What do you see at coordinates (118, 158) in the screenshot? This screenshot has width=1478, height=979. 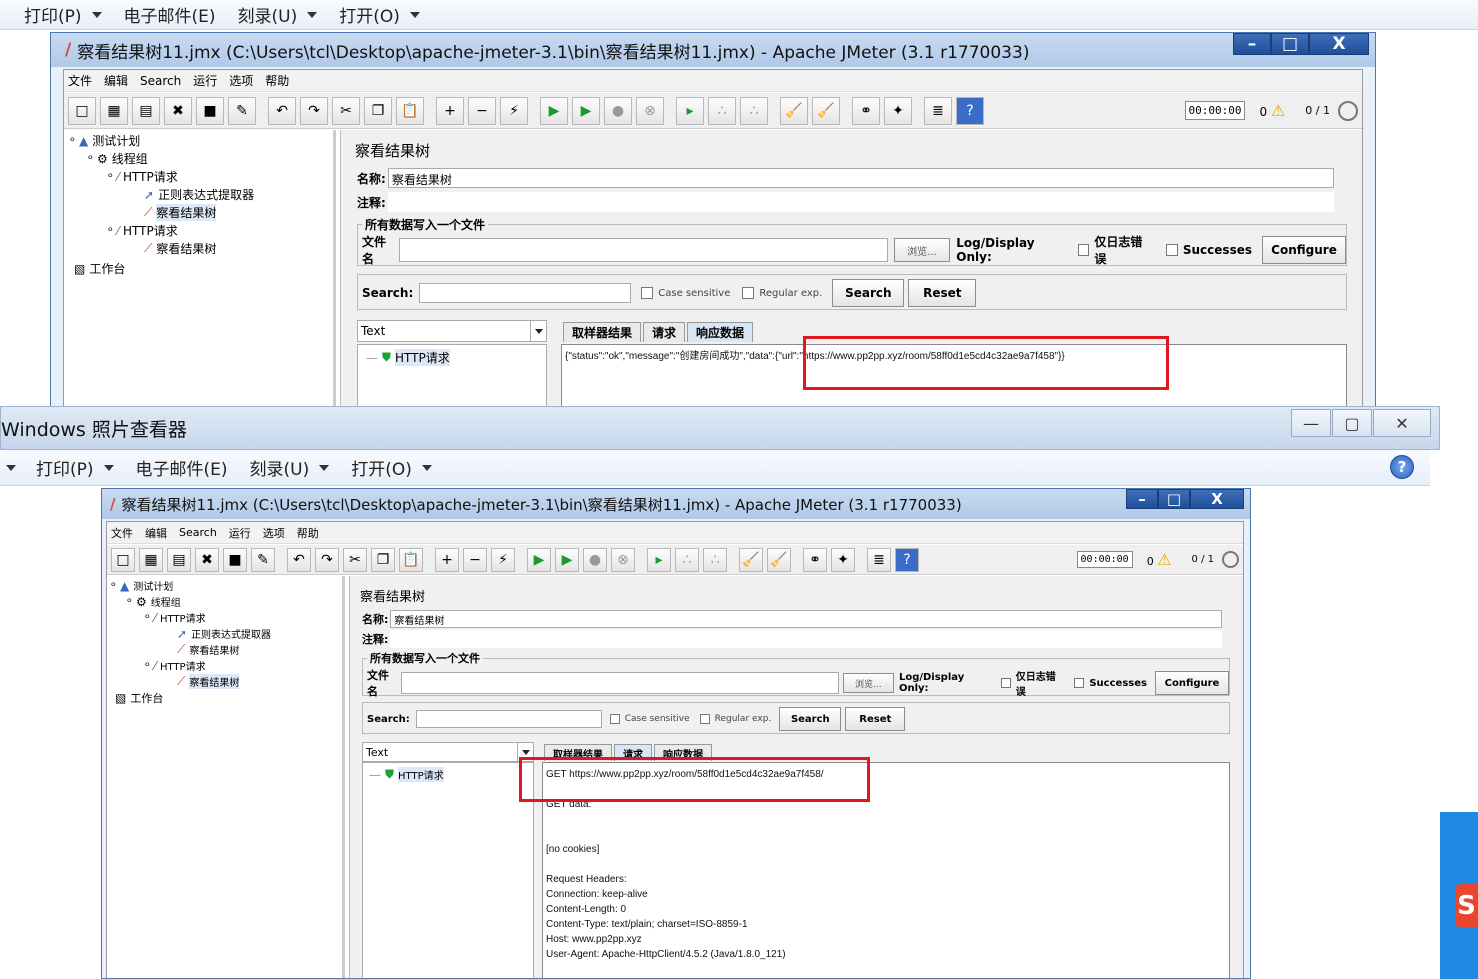 I see `tree-node-thread-group: ᵒ ⚙ 线程组` at bounding box center [118, 158].